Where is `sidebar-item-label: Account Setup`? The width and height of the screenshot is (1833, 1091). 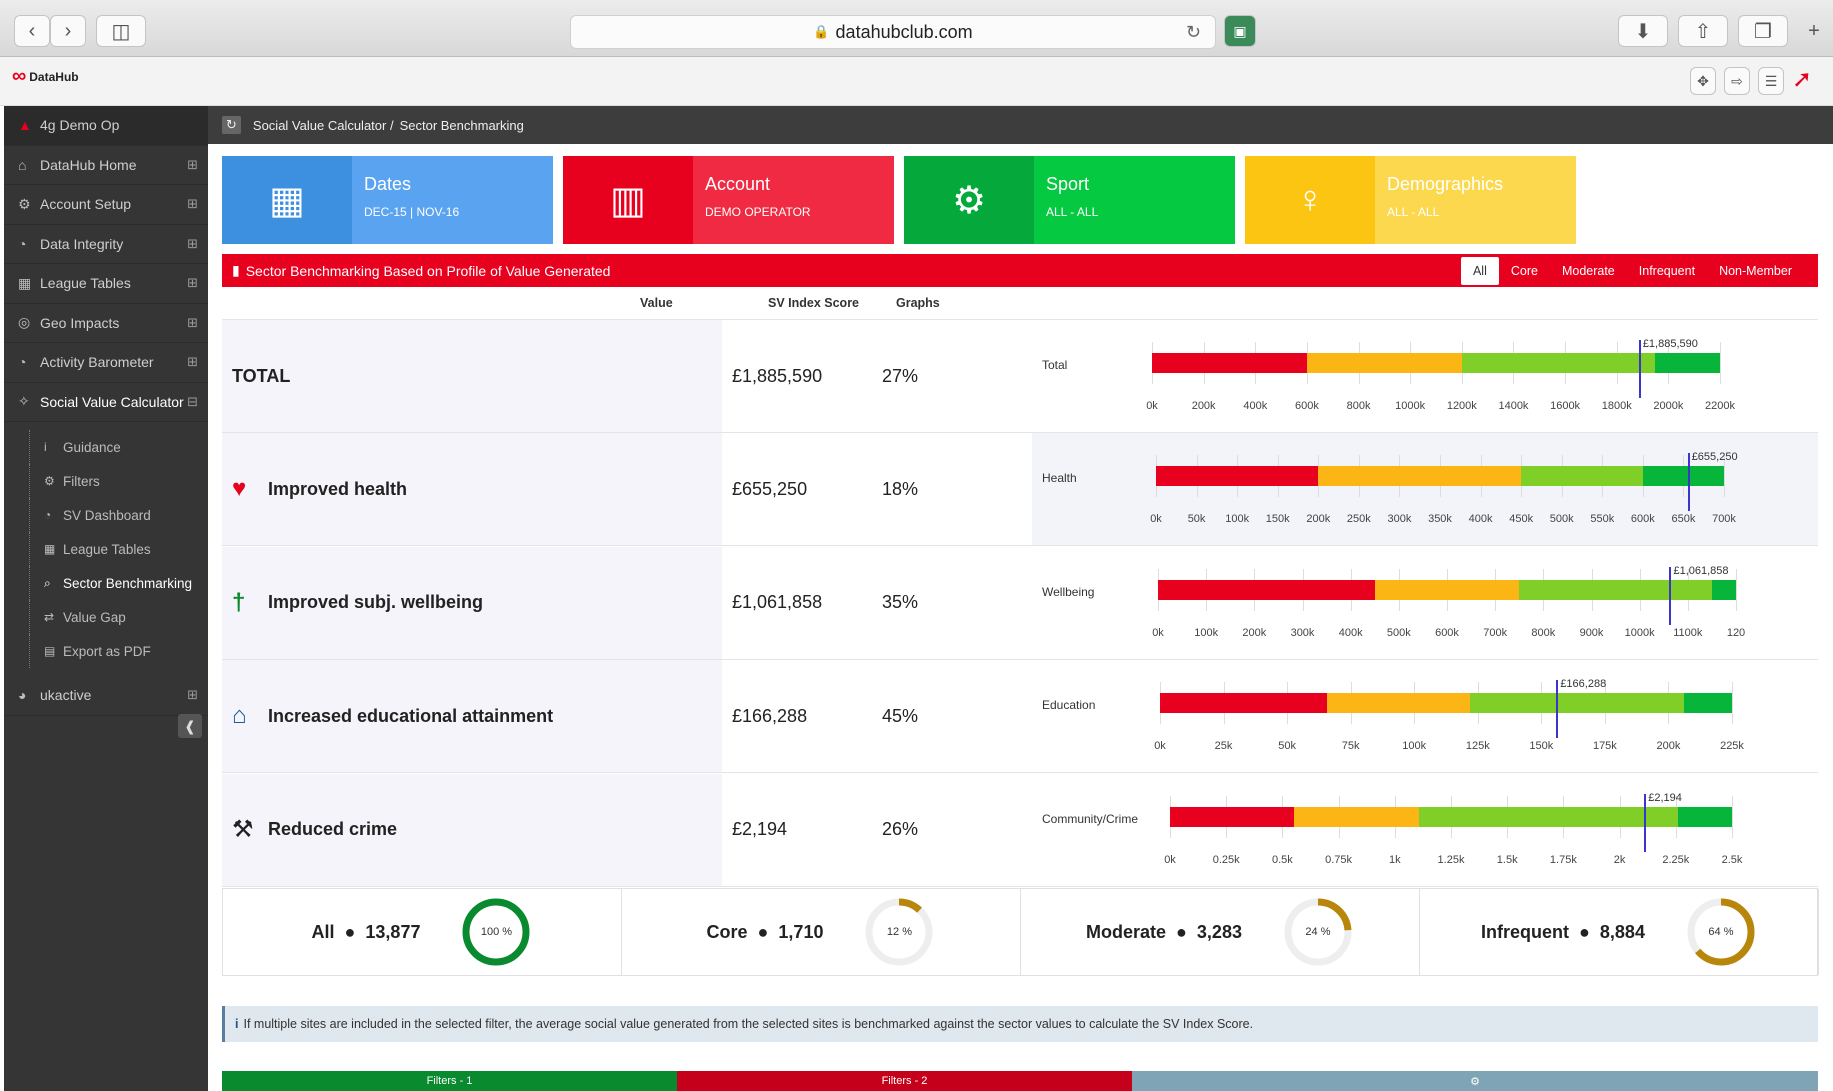
sidebar-item-label: Account Setup is located at coordinates (86, 204).